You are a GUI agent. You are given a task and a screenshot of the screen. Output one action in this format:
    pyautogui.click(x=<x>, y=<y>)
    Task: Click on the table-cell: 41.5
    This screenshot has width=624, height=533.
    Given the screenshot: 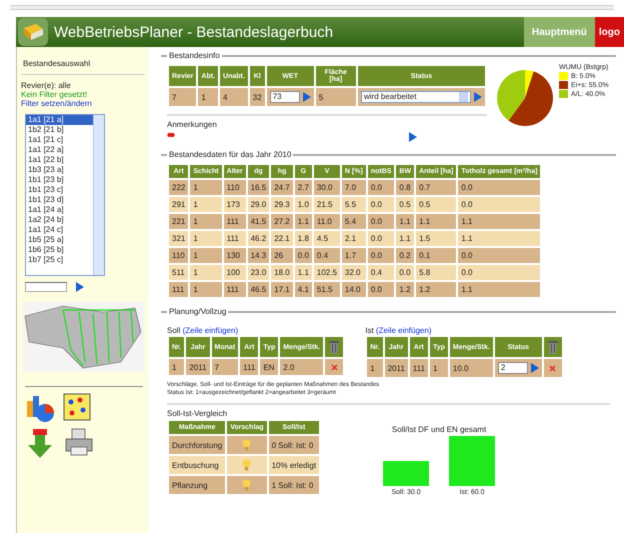 What is the action you would take?
    pyautogui.click(x=259, y=221)
    